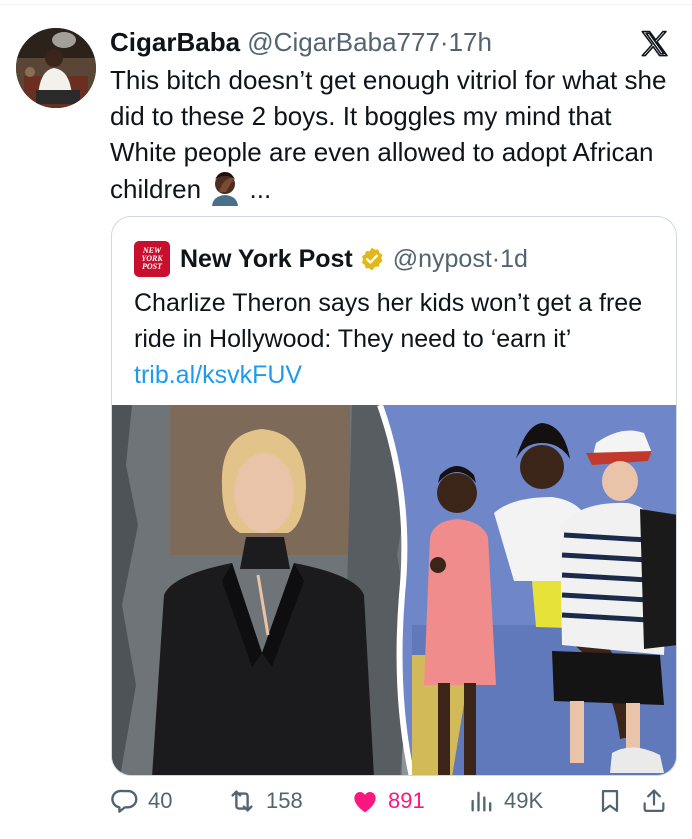 The width and height of the screenshot is (692, 839). What do you see at coordinates (346, 4) in the screenshot?
I see `top-divider` at bounding box center [346, 4].